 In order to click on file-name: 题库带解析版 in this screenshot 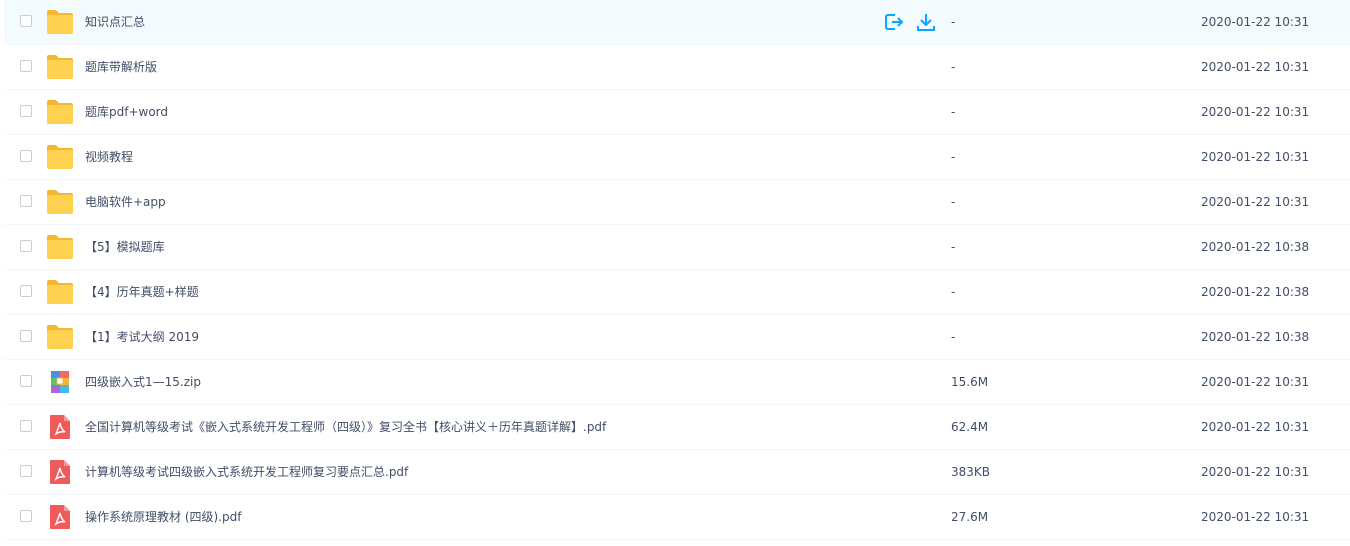, I will do `click(121, 67)`.